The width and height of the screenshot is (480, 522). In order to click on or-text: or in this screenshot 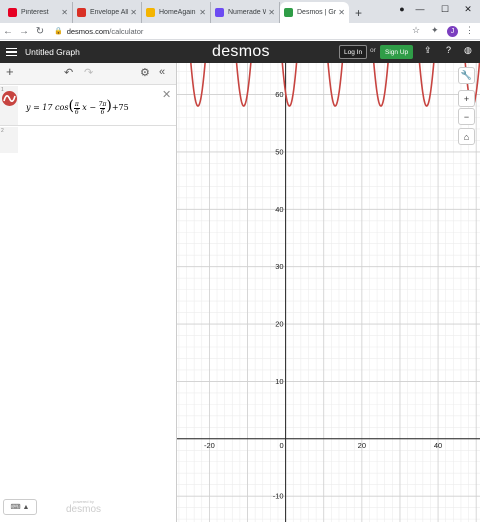, I will do `click(373, 50)`.